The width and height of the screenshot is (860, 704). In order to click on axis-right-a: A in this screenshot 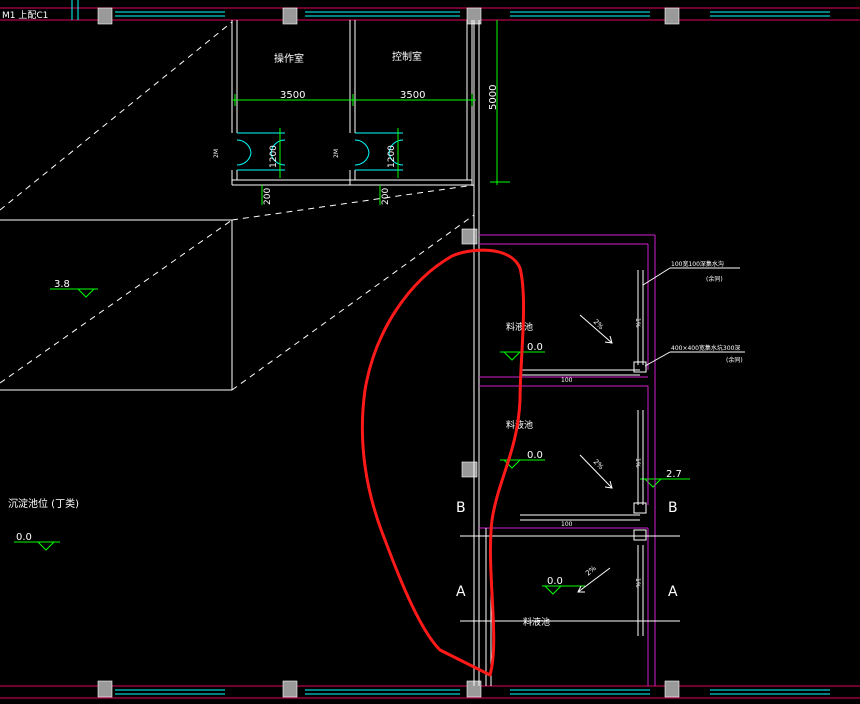, I will do `click(673, 592)`.